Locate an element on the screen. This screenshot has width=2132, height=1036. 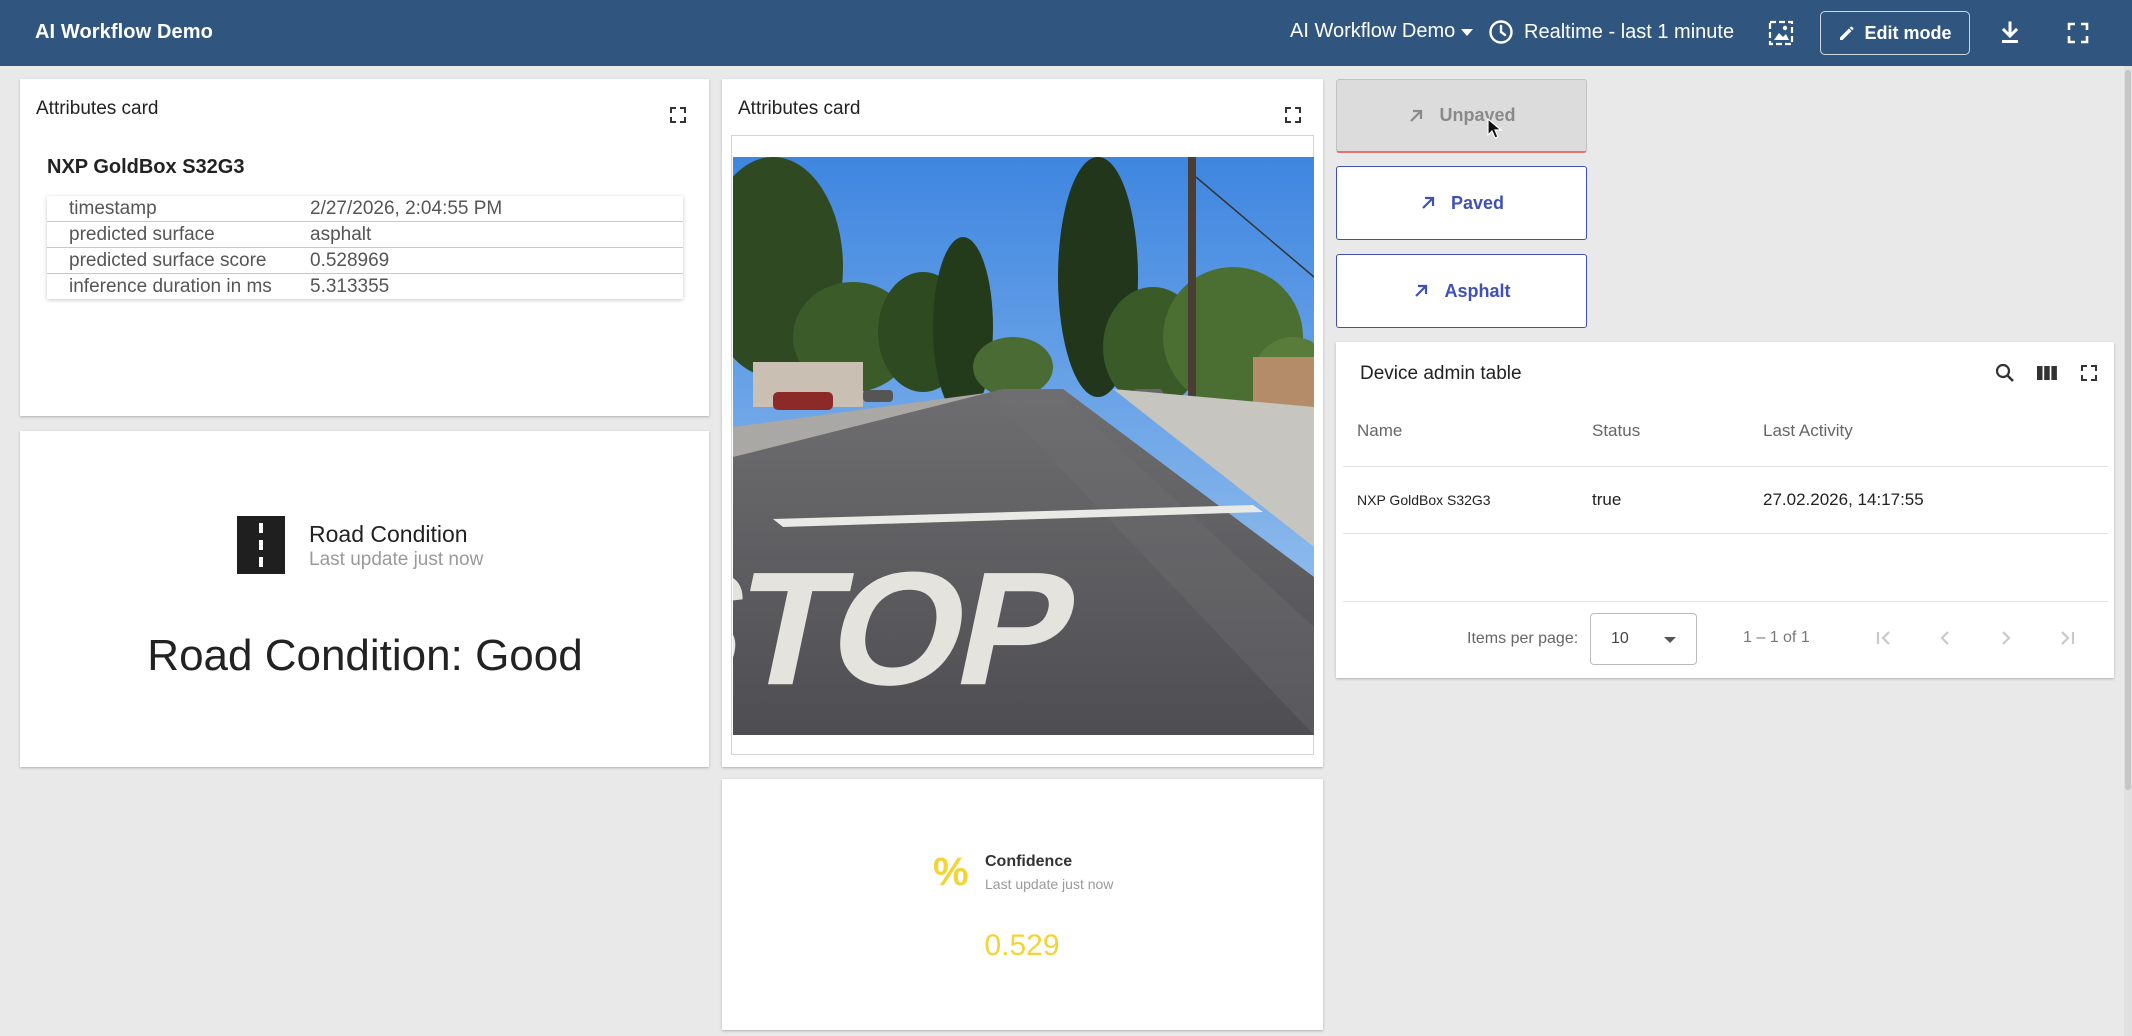
dashboard-selector: AI Workflow Demo is located at coordinates (1382, 31).